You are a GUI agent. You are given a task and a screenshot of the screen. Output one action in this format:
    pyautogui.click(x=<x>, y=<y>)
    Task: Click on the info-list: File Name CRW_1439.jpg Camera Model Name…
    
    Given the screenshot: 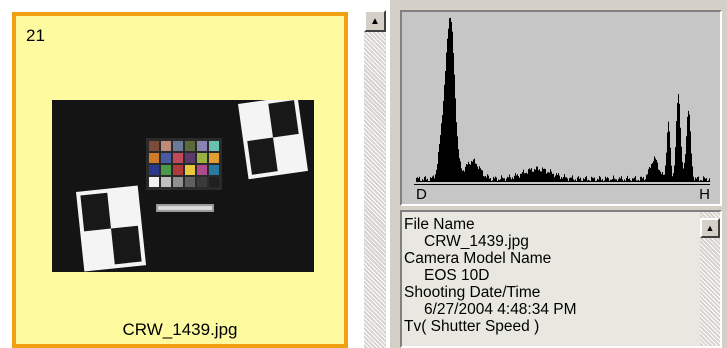 What is the action you would take?
    pyautogui.click(x=544, y=275)
    